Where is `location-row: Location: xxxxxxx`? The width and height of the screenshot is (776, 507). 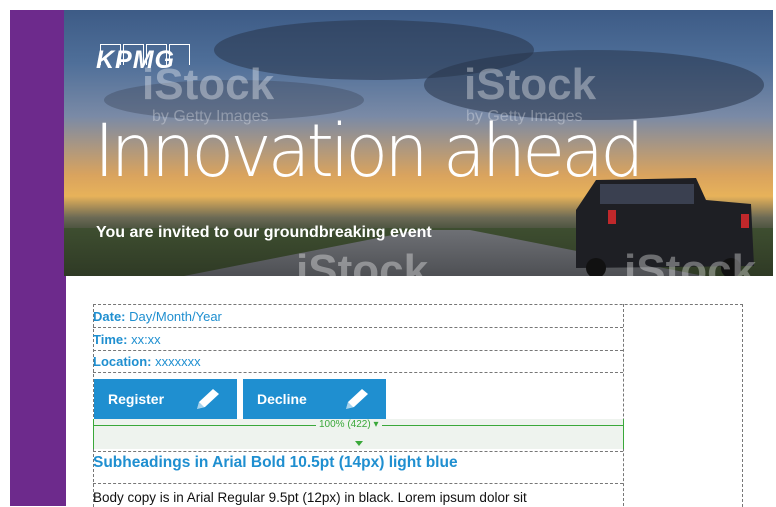
location-row: Location: xxxxxxx is located at coordinates (358, 361).